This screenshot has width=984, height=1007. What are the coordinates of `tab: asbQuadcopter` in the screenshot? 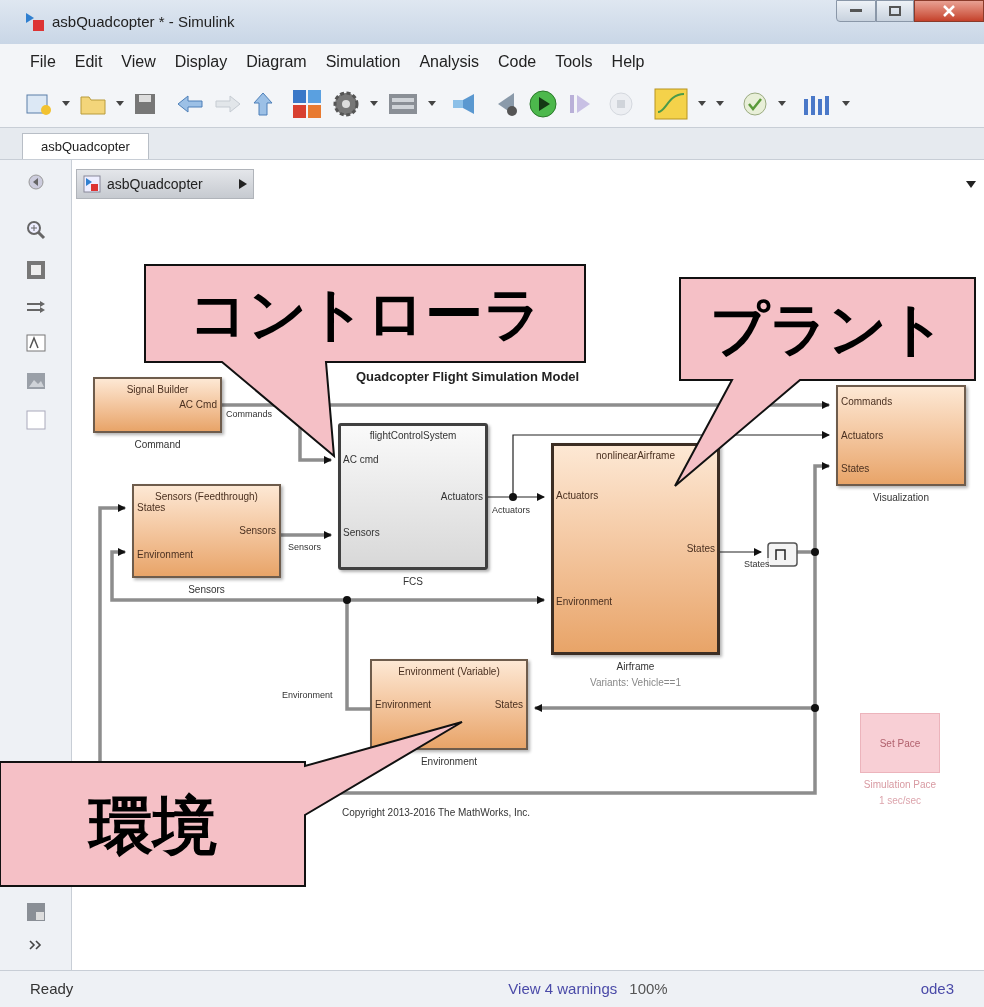 It's located at (85, 146).